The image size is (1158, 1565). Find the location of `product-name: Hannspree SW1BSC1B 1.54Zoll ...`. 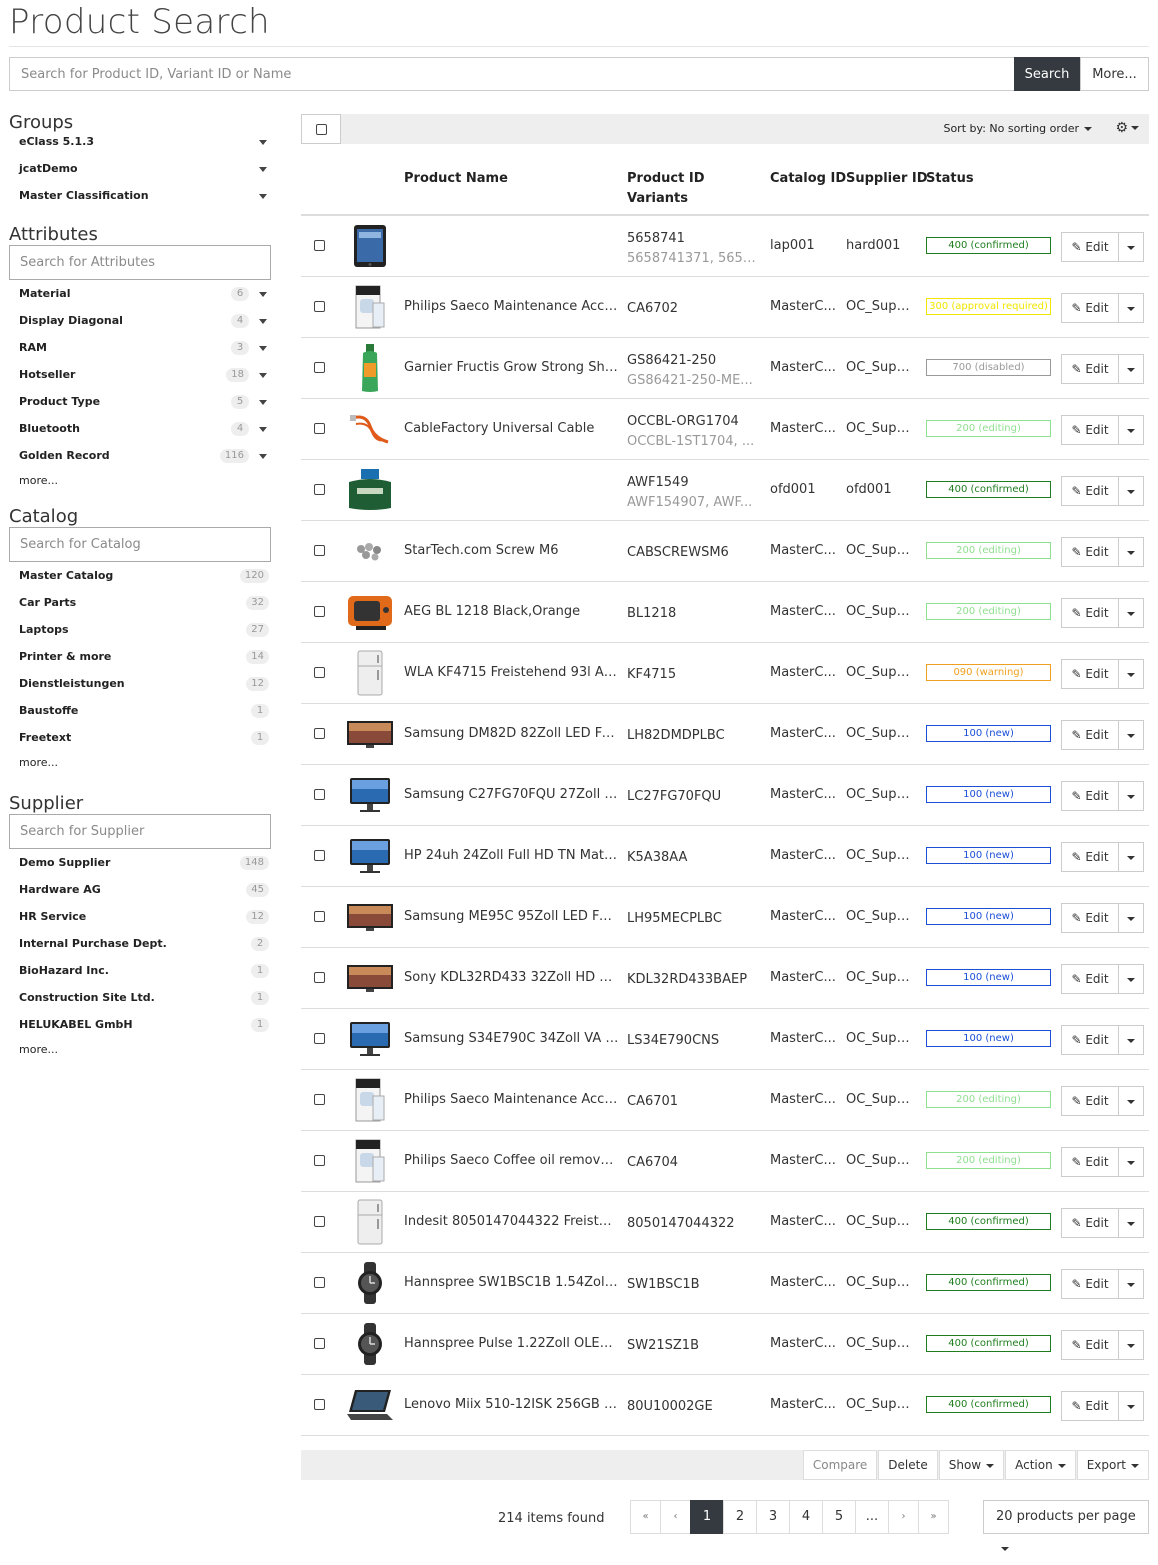

product-name: Hannspree SW1BSC1B 1.54Zoll ... is located at coordinates (511, 1282).